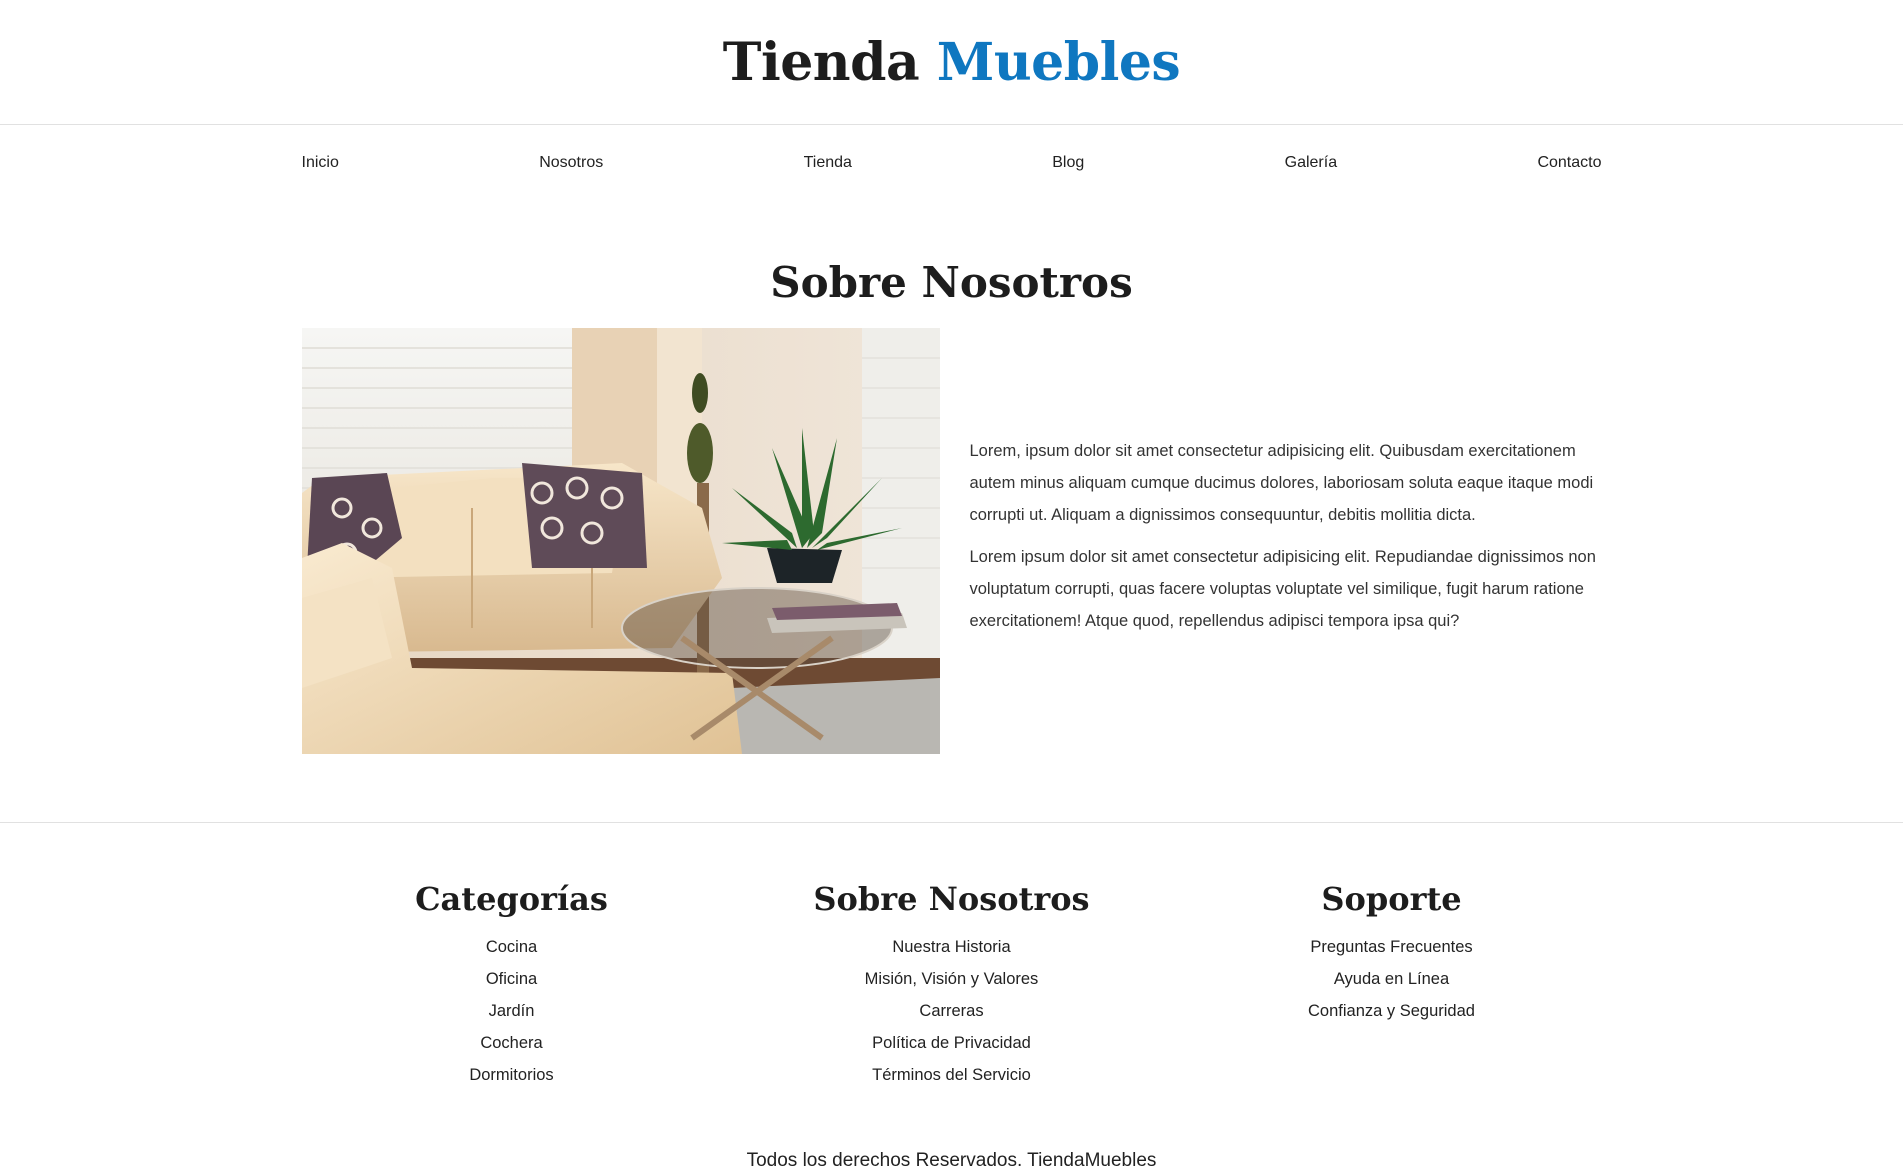 This screenshot has width=1903, height=1174. Describe the element at coordinates (952, 979) in the screenshot. I see `footer-link-mision-vision-valores: Misión, Visión y Valores` at that location.